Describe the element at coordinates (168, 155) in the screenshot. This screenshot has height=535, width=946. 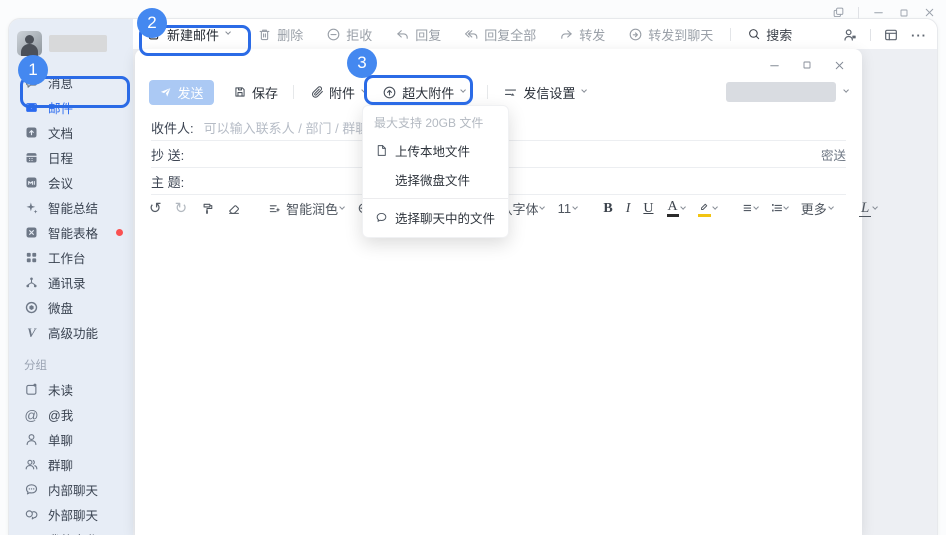
I see `cc-label: 抄 送:` at that location.